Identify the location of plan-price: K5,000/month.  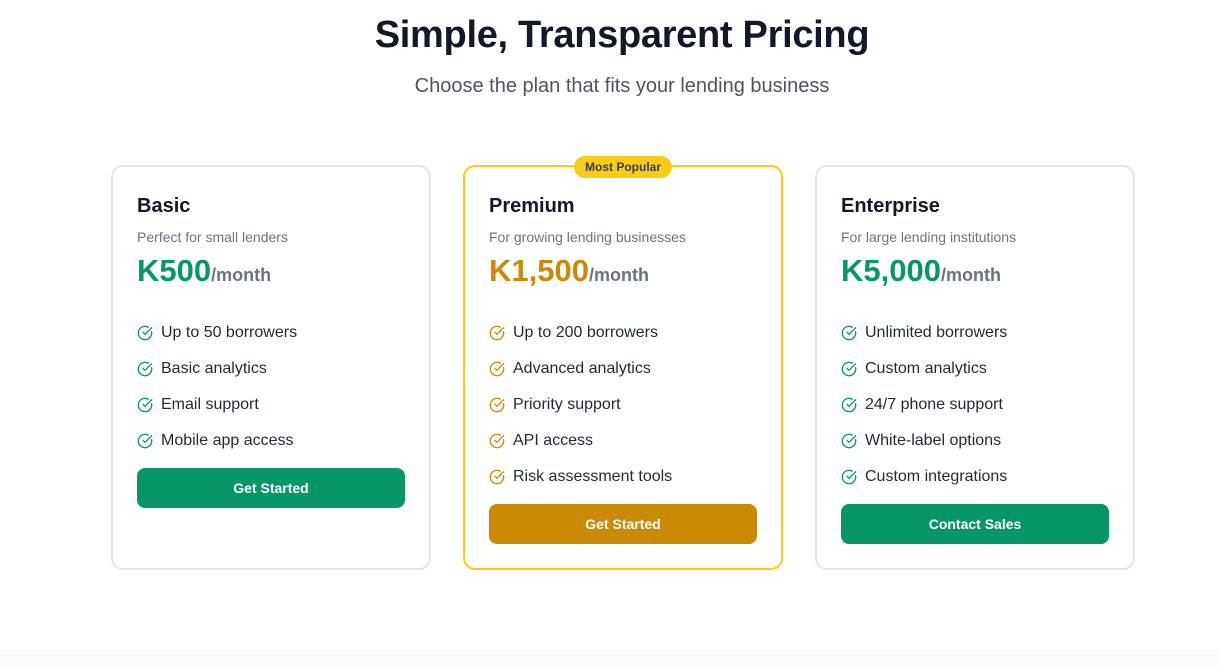
(921, 271).